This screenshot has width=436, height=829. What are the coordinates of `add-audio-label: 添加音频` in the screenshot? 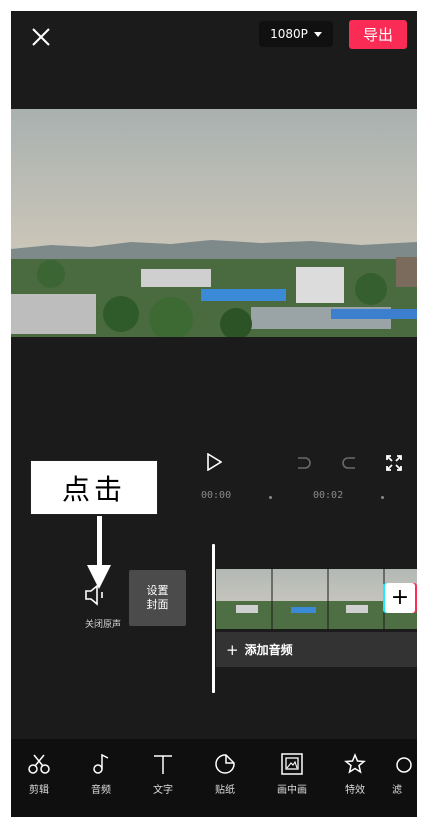 It's located at (268, 650).